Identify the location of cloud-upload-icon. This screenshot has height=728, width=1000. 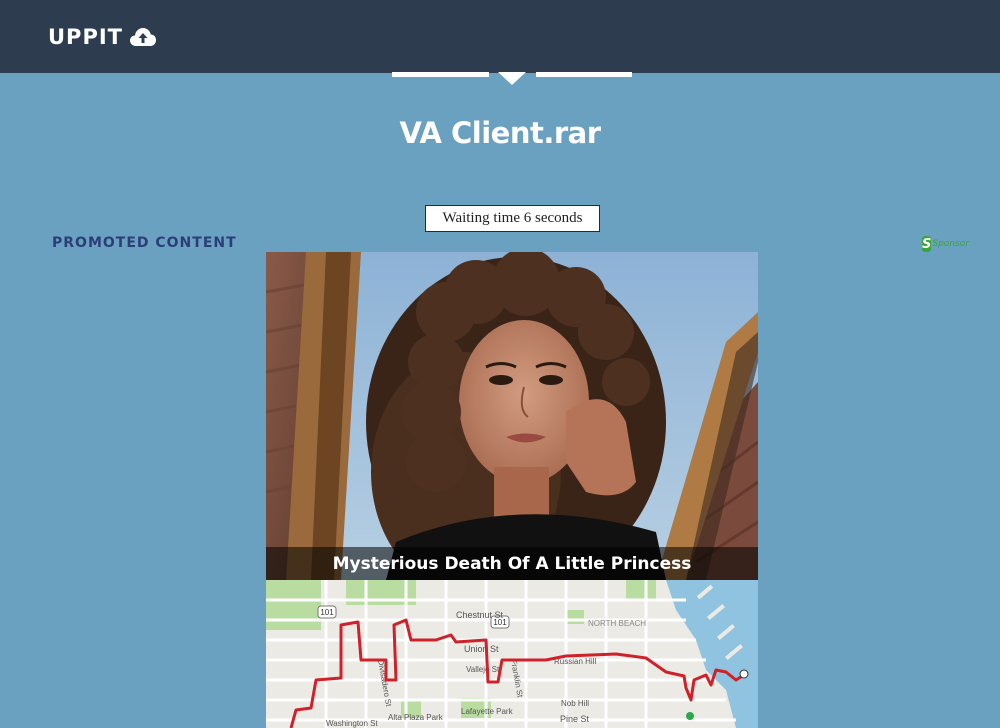
(142, 36).